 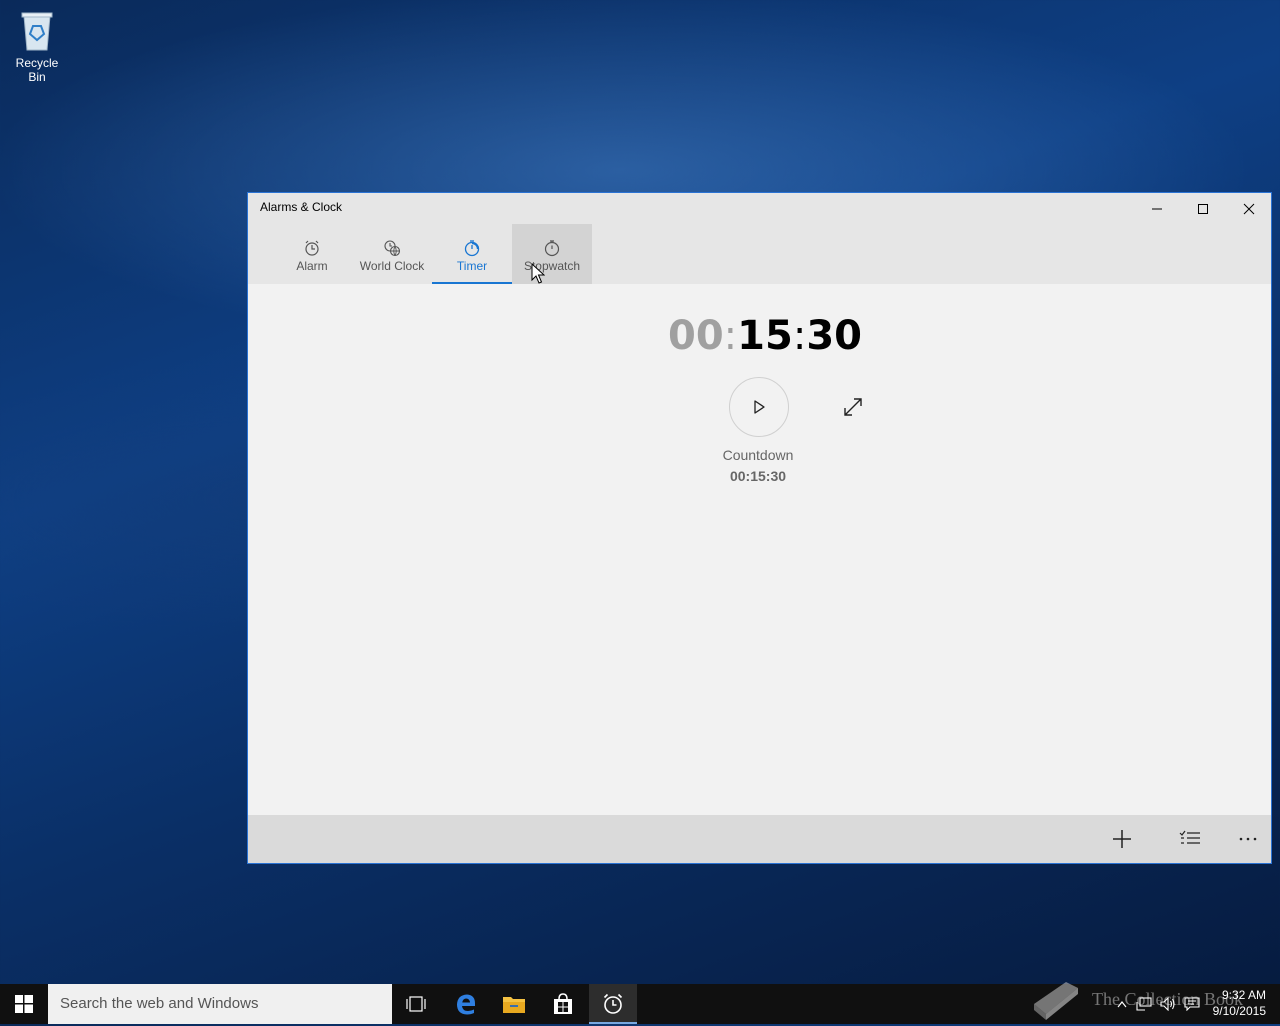 I want to click on timer-seconds: 30, so click(x=834, y=336).